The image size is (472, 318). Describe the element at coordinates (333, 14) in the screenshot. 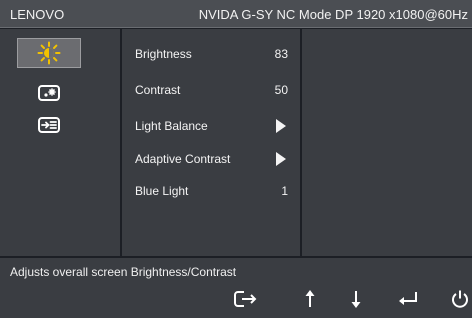

I see `display-mode-label: NVIDA G-SY NC Mode DP 1920 x1080@60Hz` at that location.